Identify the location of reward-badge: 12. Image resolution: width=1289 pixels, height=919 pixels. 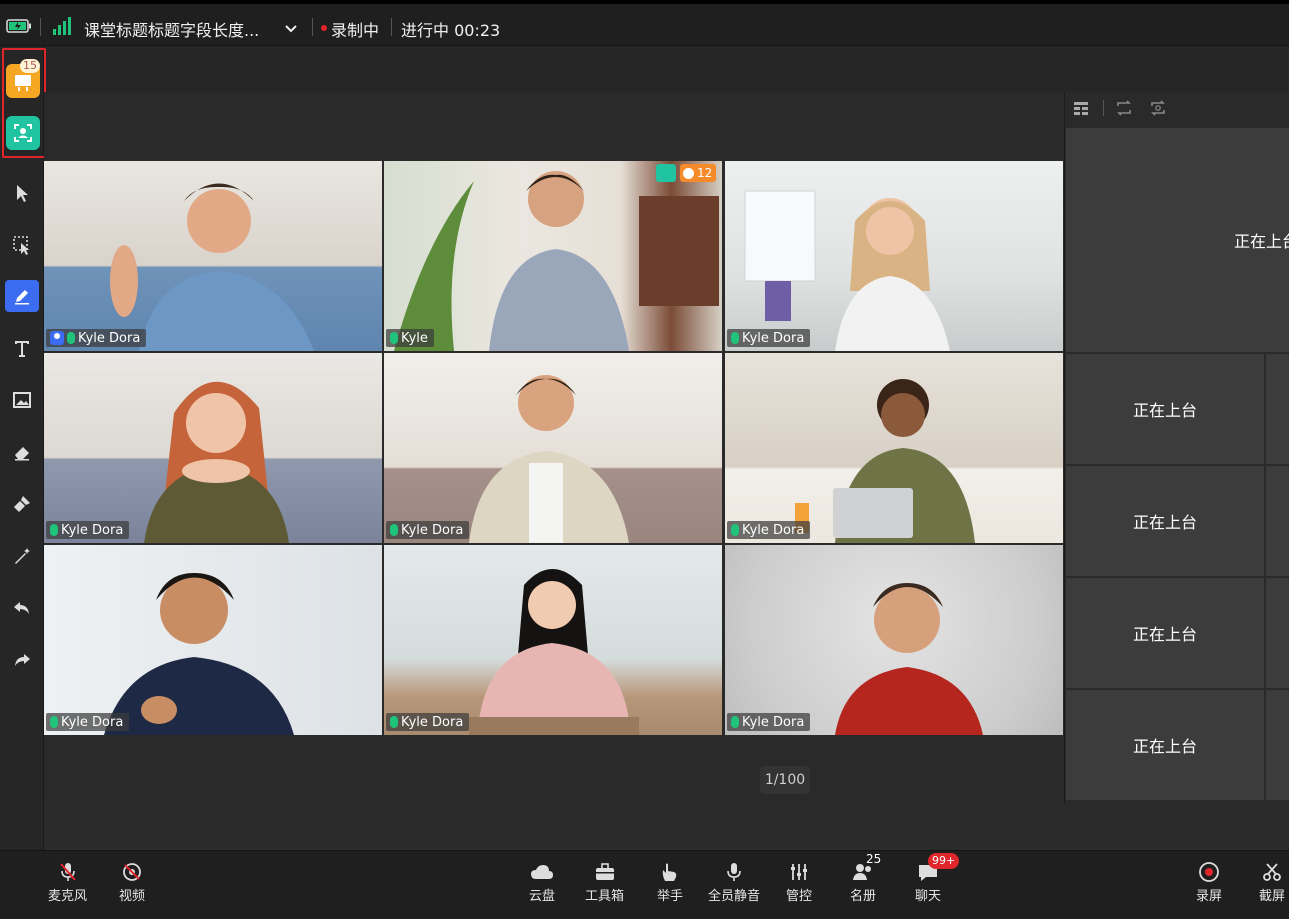
(698, 173).